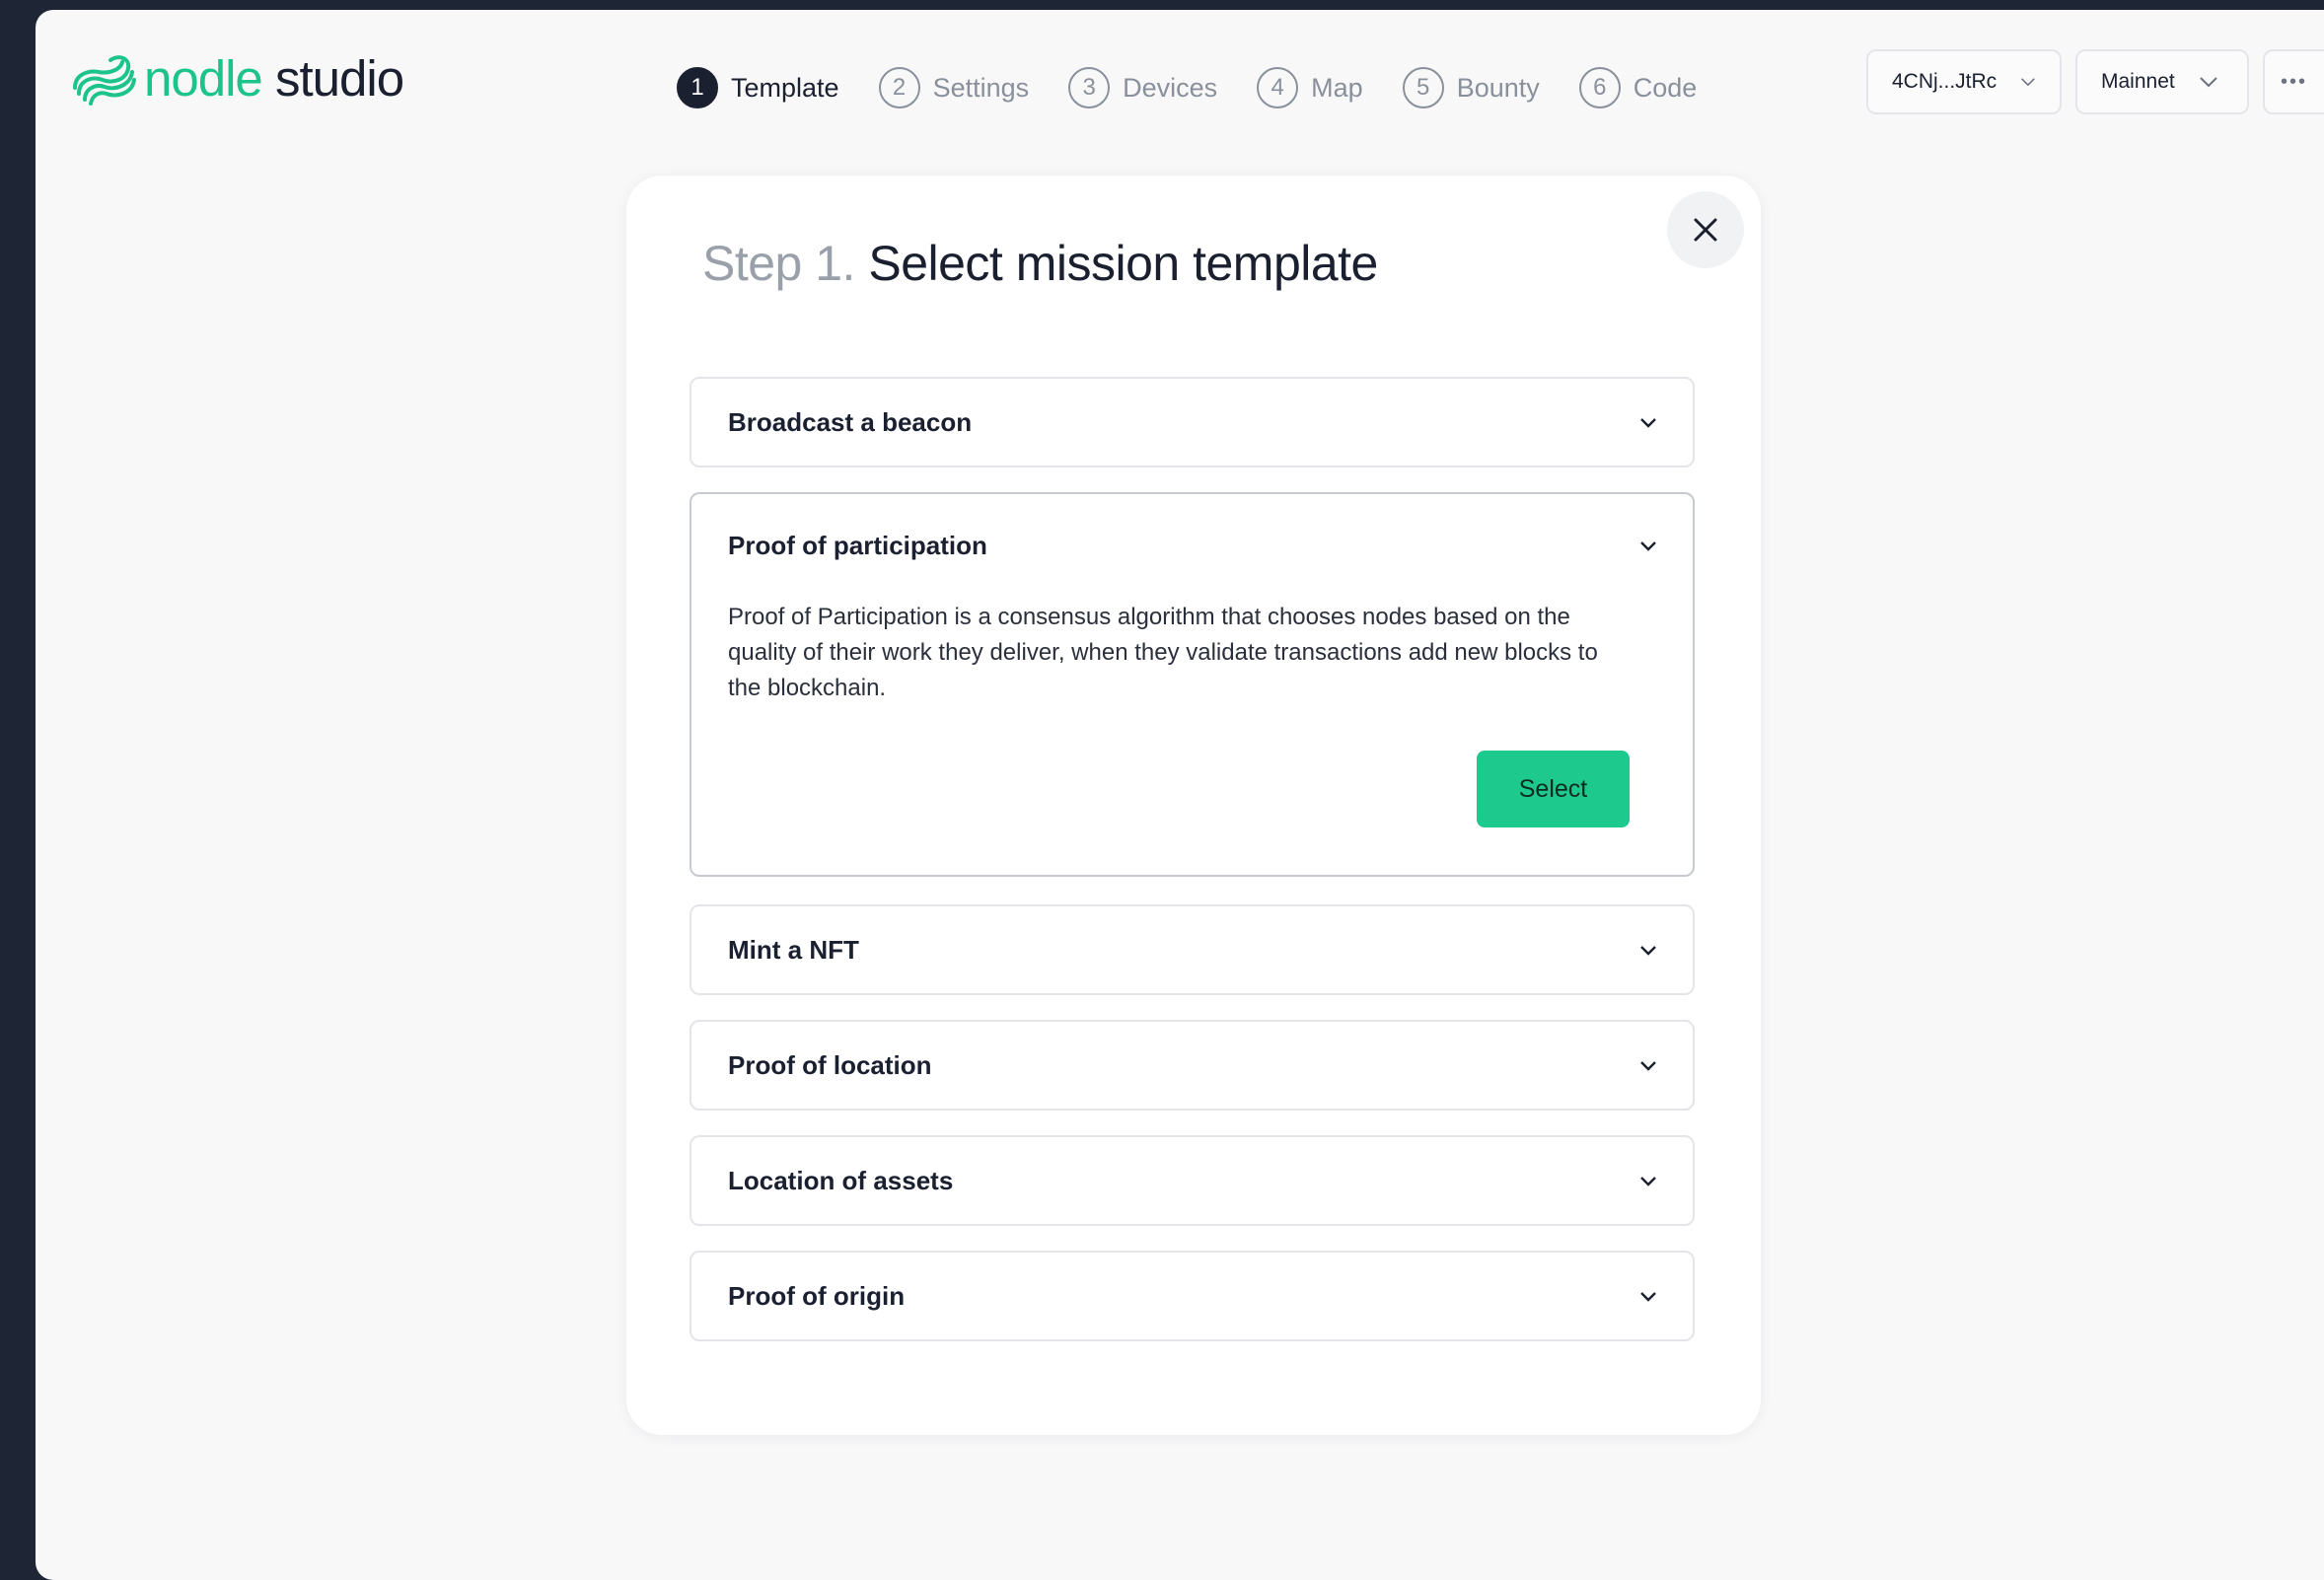 This screenshot has height=1580, width=2324. Describe the element at coordinates (339, 78) in the screenshot. I see `logo-product-text: studio` at that location.